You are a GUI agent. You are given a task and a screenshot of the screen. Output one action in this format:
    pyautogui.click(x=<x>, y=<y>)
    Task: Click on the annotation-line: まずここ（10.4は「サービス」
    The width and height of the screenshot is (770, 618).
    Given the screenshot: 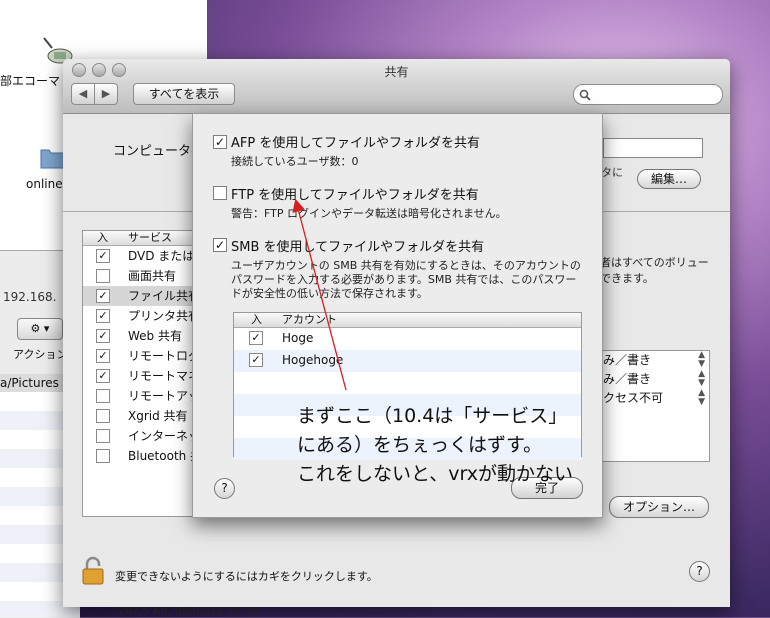 What is the action you would take?
    pyautogui.click(x=432, y=416)
    